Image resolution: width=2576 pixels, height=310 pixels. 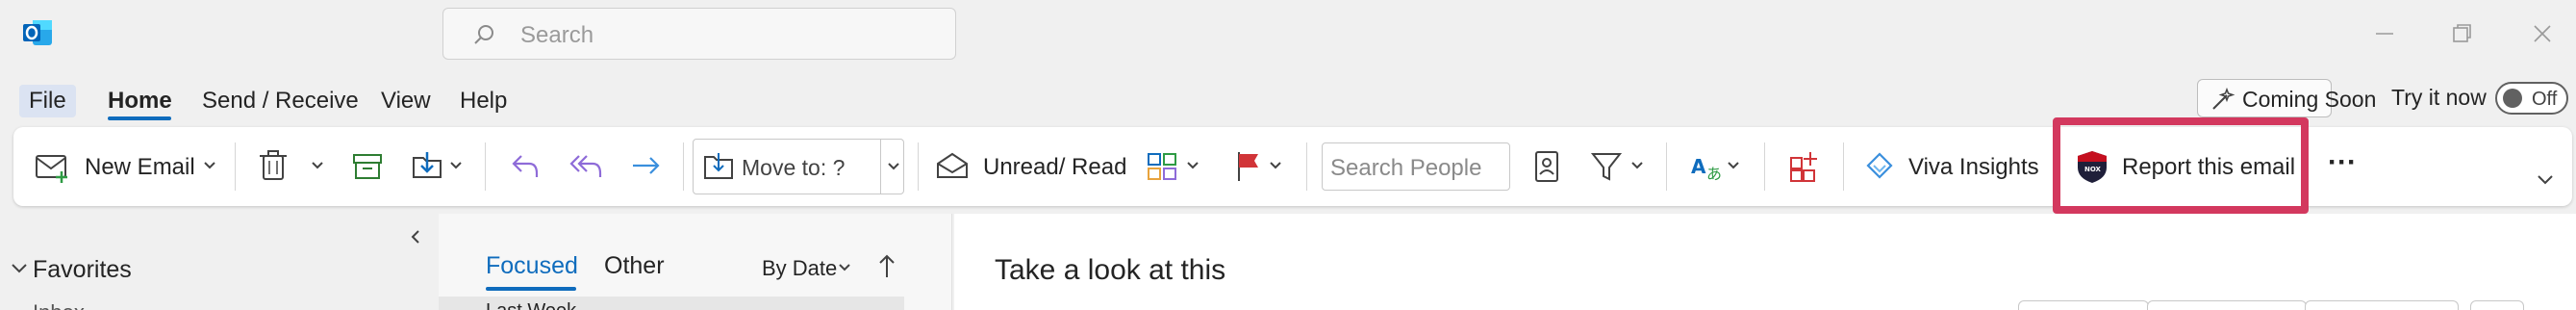 What do you see at coordinates (2223, 100) in the screenshot?
I see `magic-wand-icon` at bounding box center [2223, 100].